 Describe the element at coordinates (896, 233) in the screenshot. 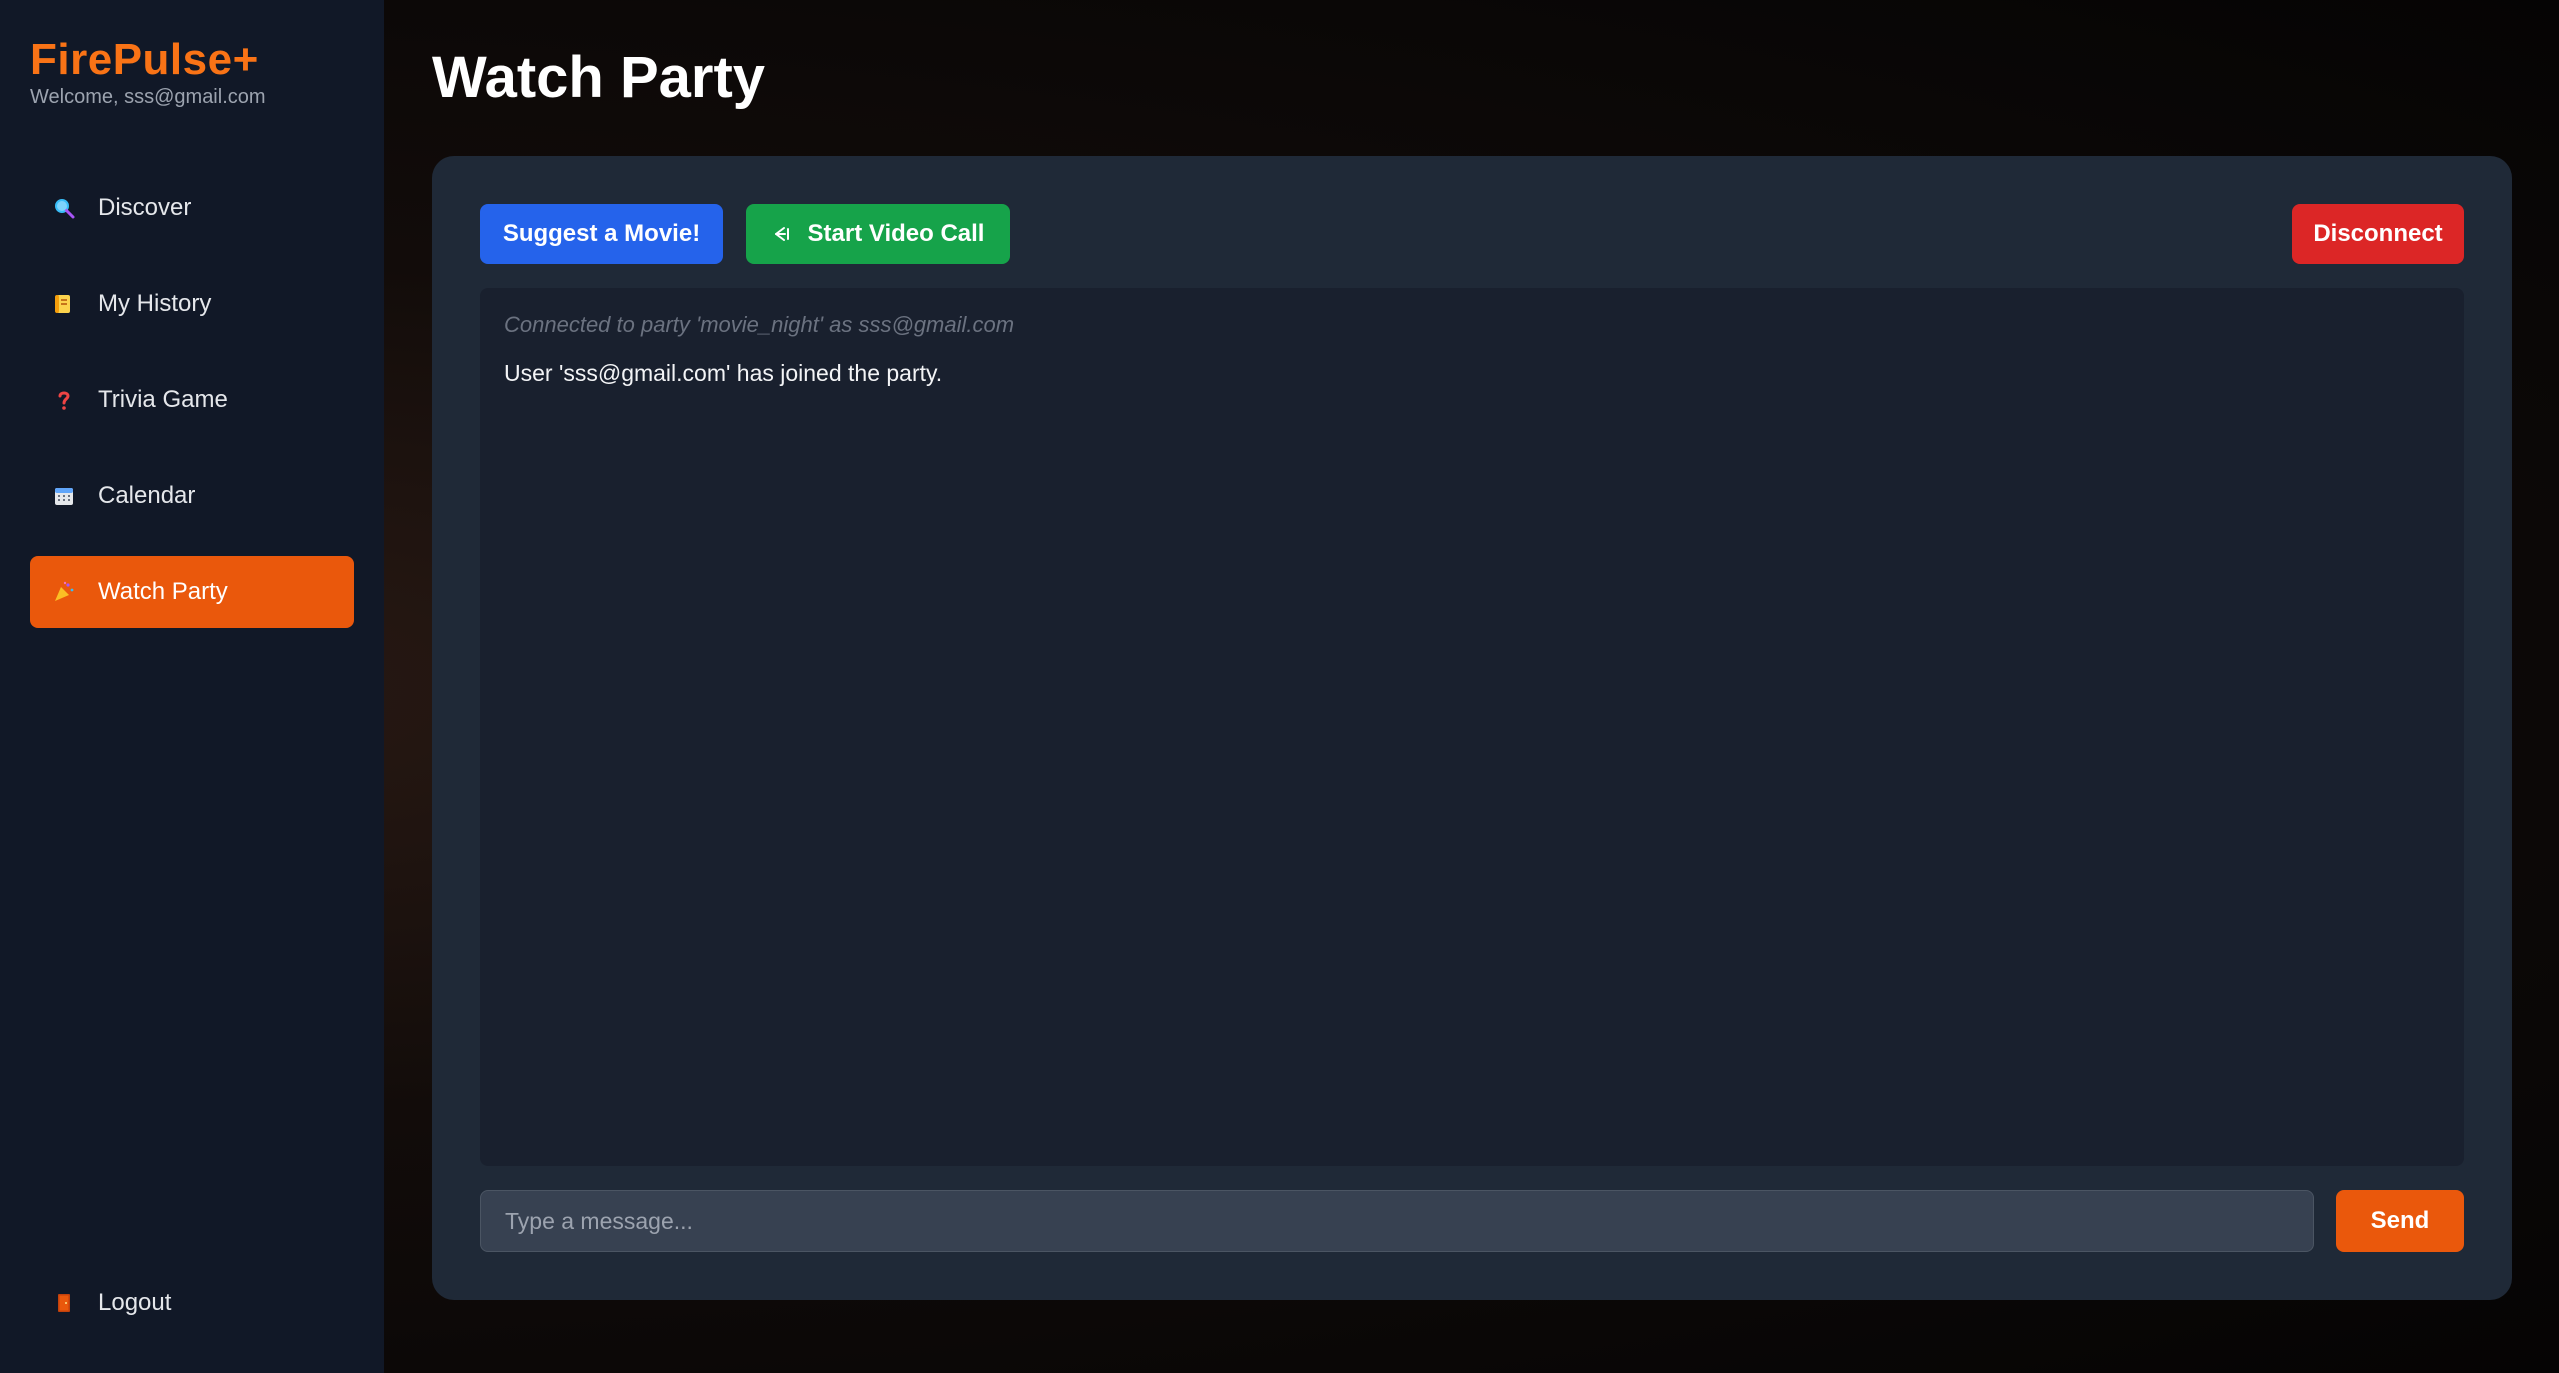

I see `start-video-call-label: Start Video Call` at that location.